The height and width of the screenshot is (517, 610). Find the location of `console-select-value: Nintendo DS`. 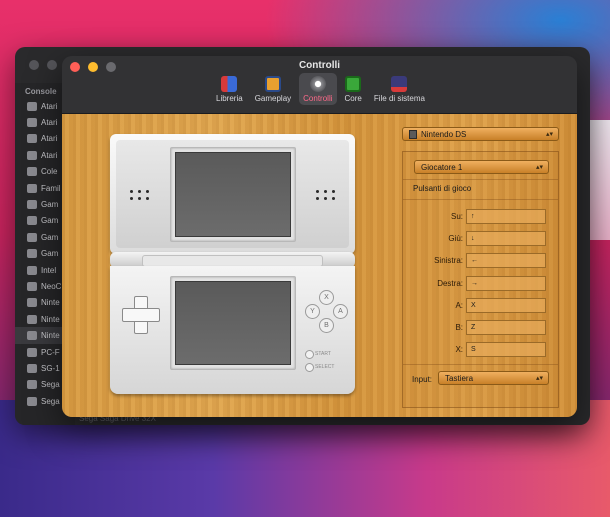

console-select-value: Nintendo DS is located at coordinates (444, 134).